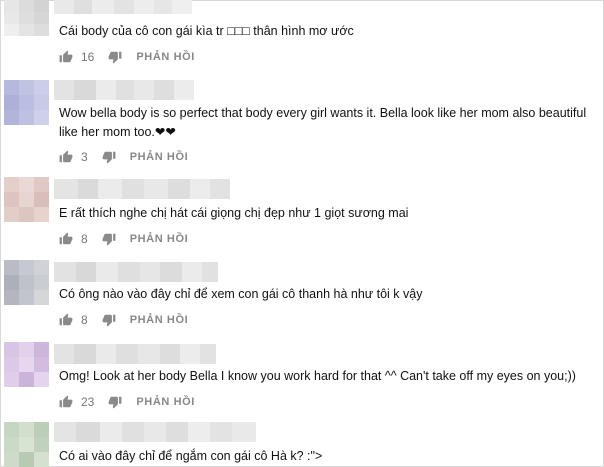 This screenshot has width=604, height=467. What do you see at coordinates (84, 157) in the screenshot?
I see `like-count: 3` at bounding box center [84, 157].